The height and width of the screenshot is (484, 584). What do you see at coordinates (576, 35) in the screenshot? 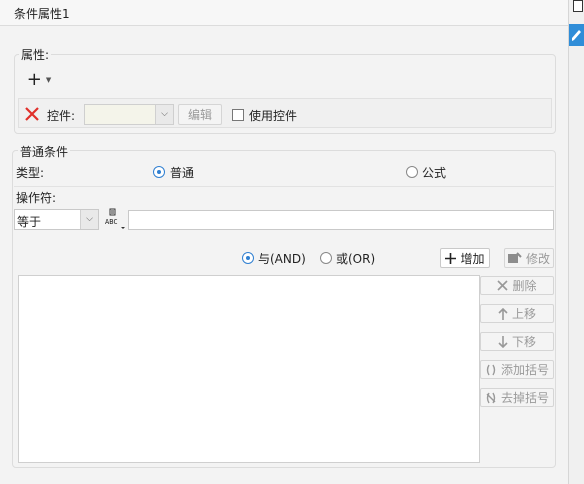
I see `pencil-icon` at bounding box center [576, 35].